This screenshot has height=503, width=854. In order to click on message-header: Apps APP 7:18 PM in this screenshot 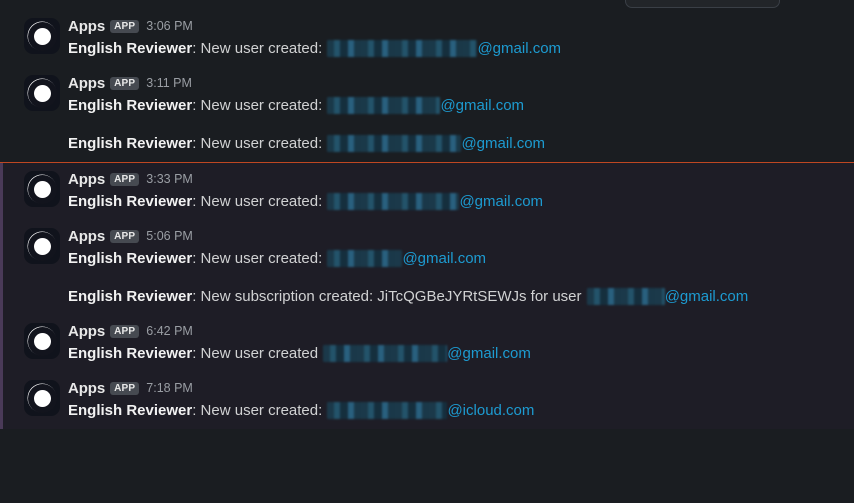, I will do `click(451, 388)`.